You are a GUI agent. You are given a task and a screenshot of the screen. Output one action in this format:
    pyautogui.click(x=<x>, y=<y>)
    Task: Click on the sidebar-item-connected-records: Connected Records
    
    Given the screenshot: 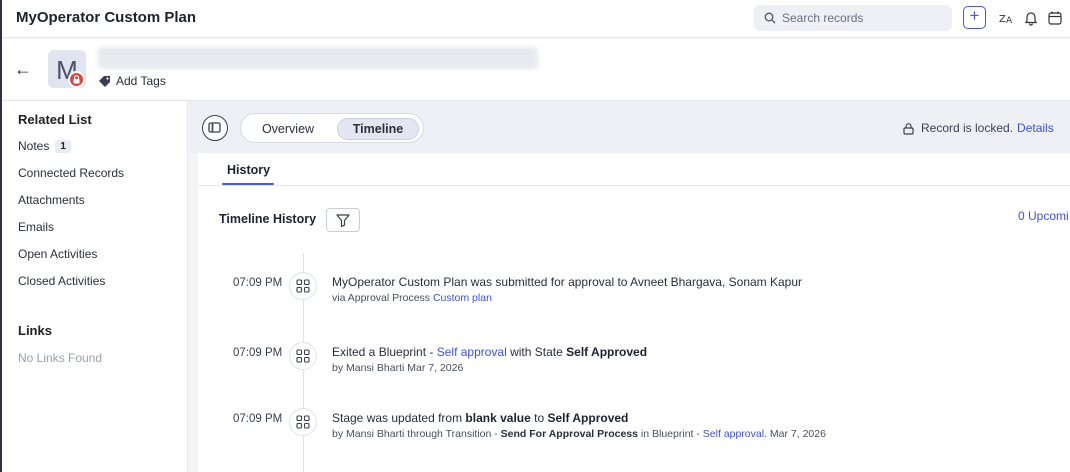 What is the action you would take?
    pyautogui.click(x=71, y=173)
    